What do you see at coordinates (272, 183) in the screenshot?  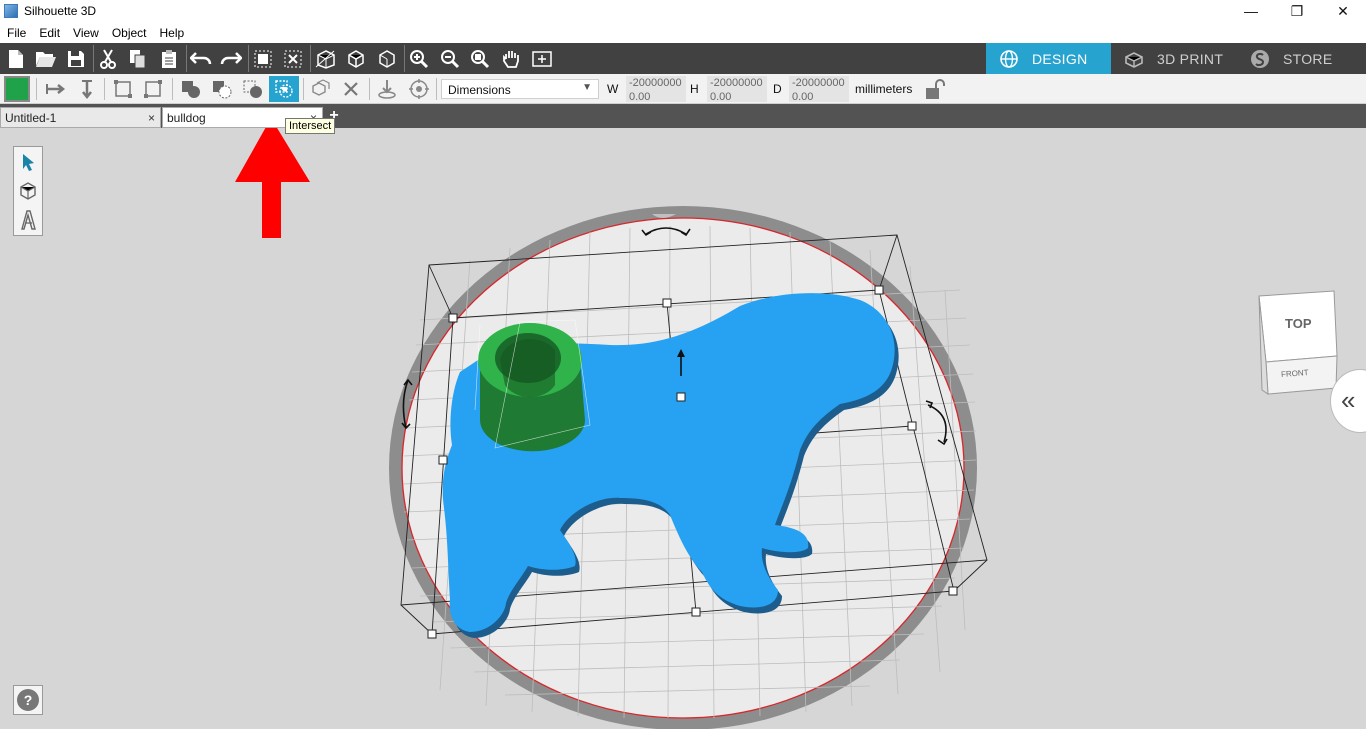 I see `red-arrow-annotation` at bounding box center [272, 183].